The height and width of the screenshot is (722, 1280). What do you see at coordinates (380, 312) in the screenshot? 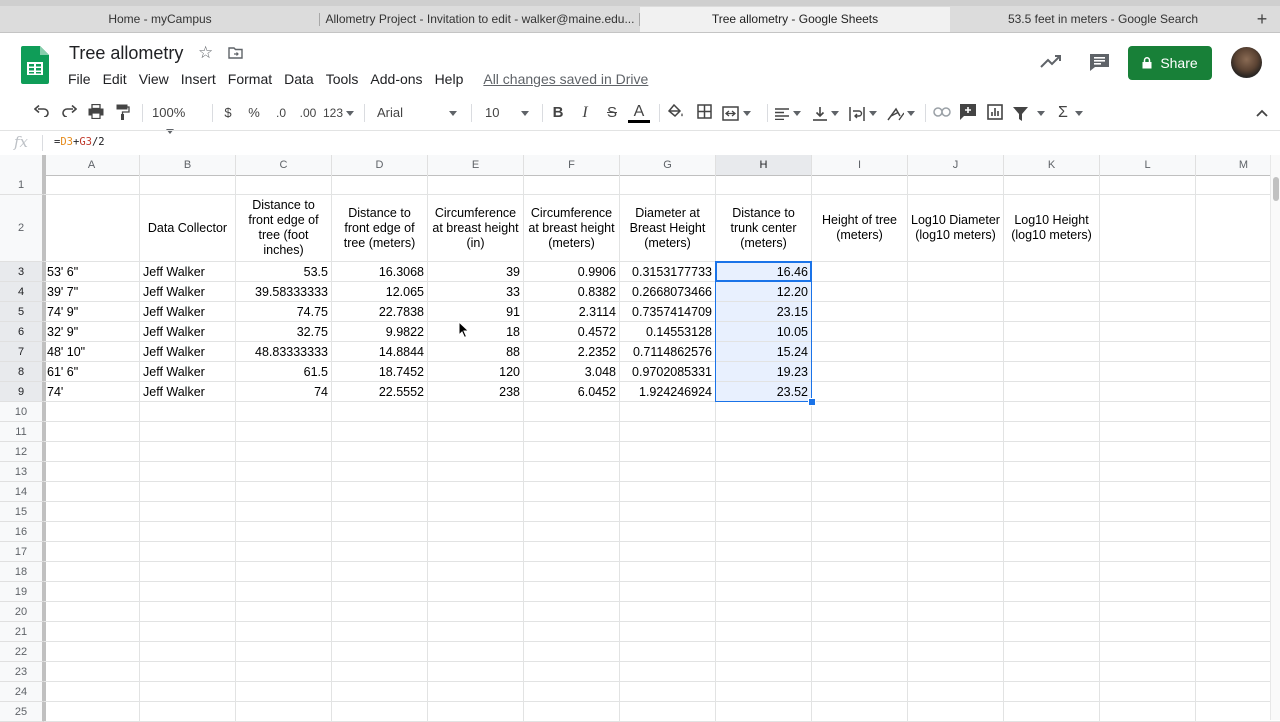
I see `cell-d5: 22.7838` at bounding box center [380, 312].